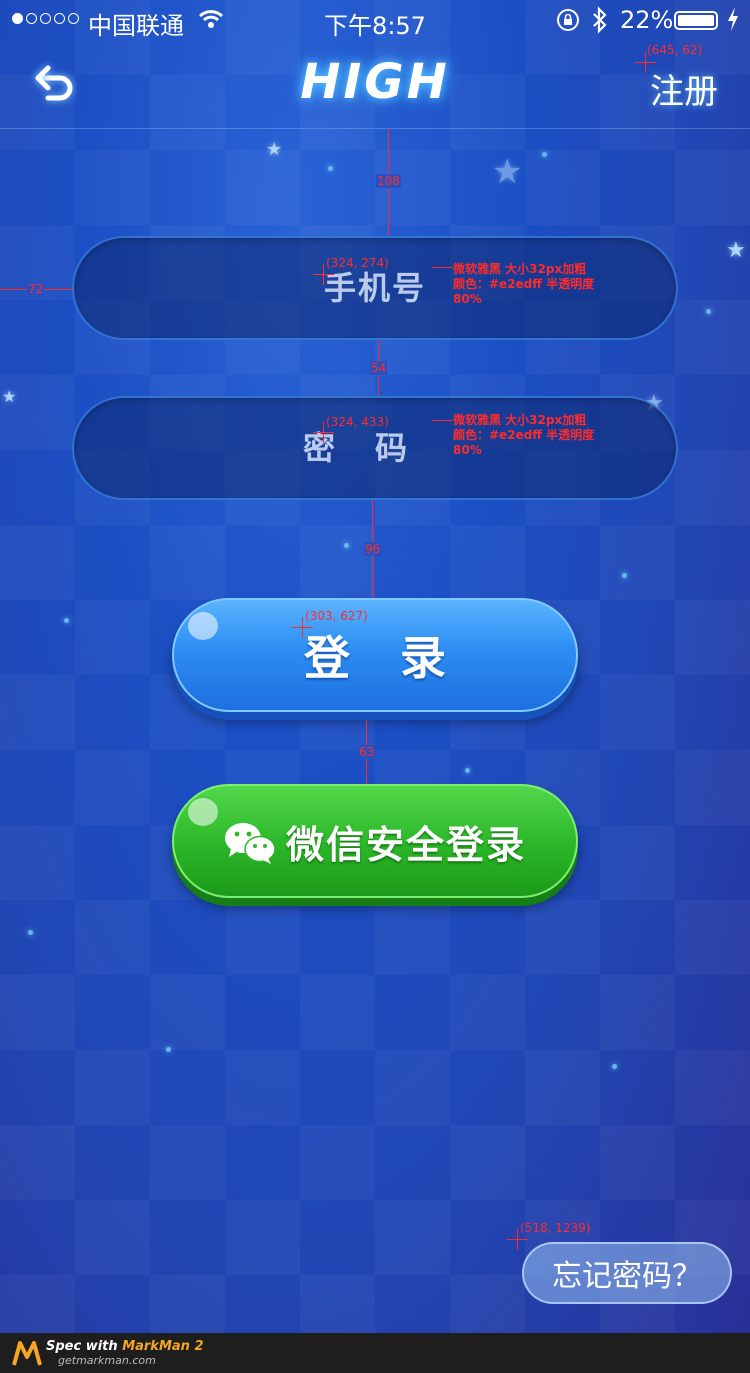 Image resolution: width=750 pixels, height=1373 pixels. What do you see at coordinates (336, 616) in the screenshot?
I see `spec-coord-login: (303, 627)` at bounding box center [336, 616].